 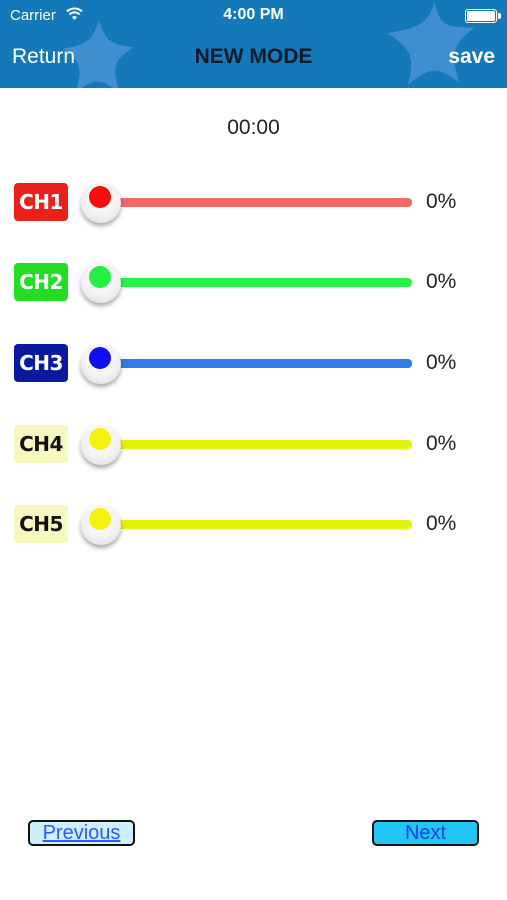 What do you see at coordinates (253, 127) in the screenshot?
I see `timer-display: 00:00` at bounding box center [253, 127].